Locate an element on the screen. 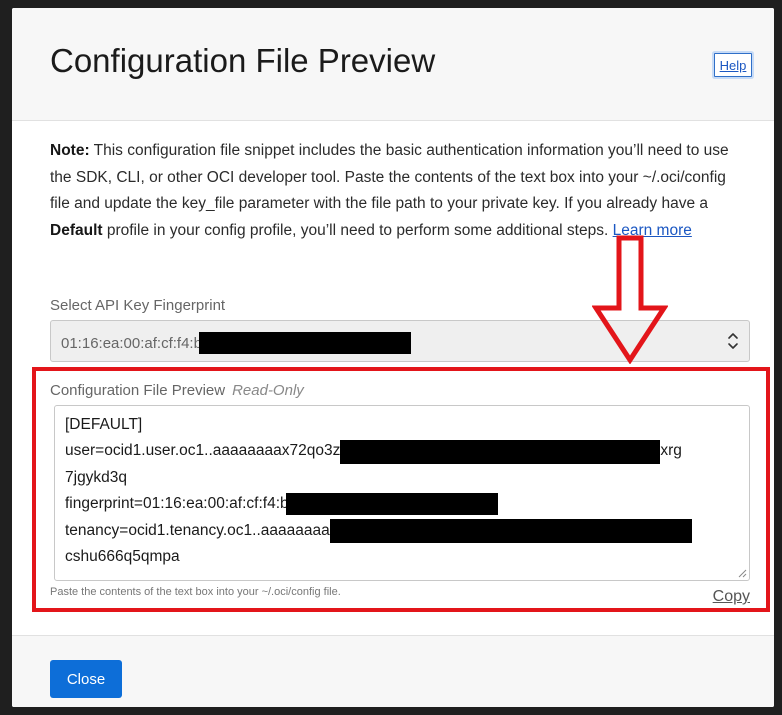 The width and height of the screenshot is (782, 715). fingerprint-value-text: 01:16:ea:00:af:cf:f4:b is located at coordinates (131, 343).